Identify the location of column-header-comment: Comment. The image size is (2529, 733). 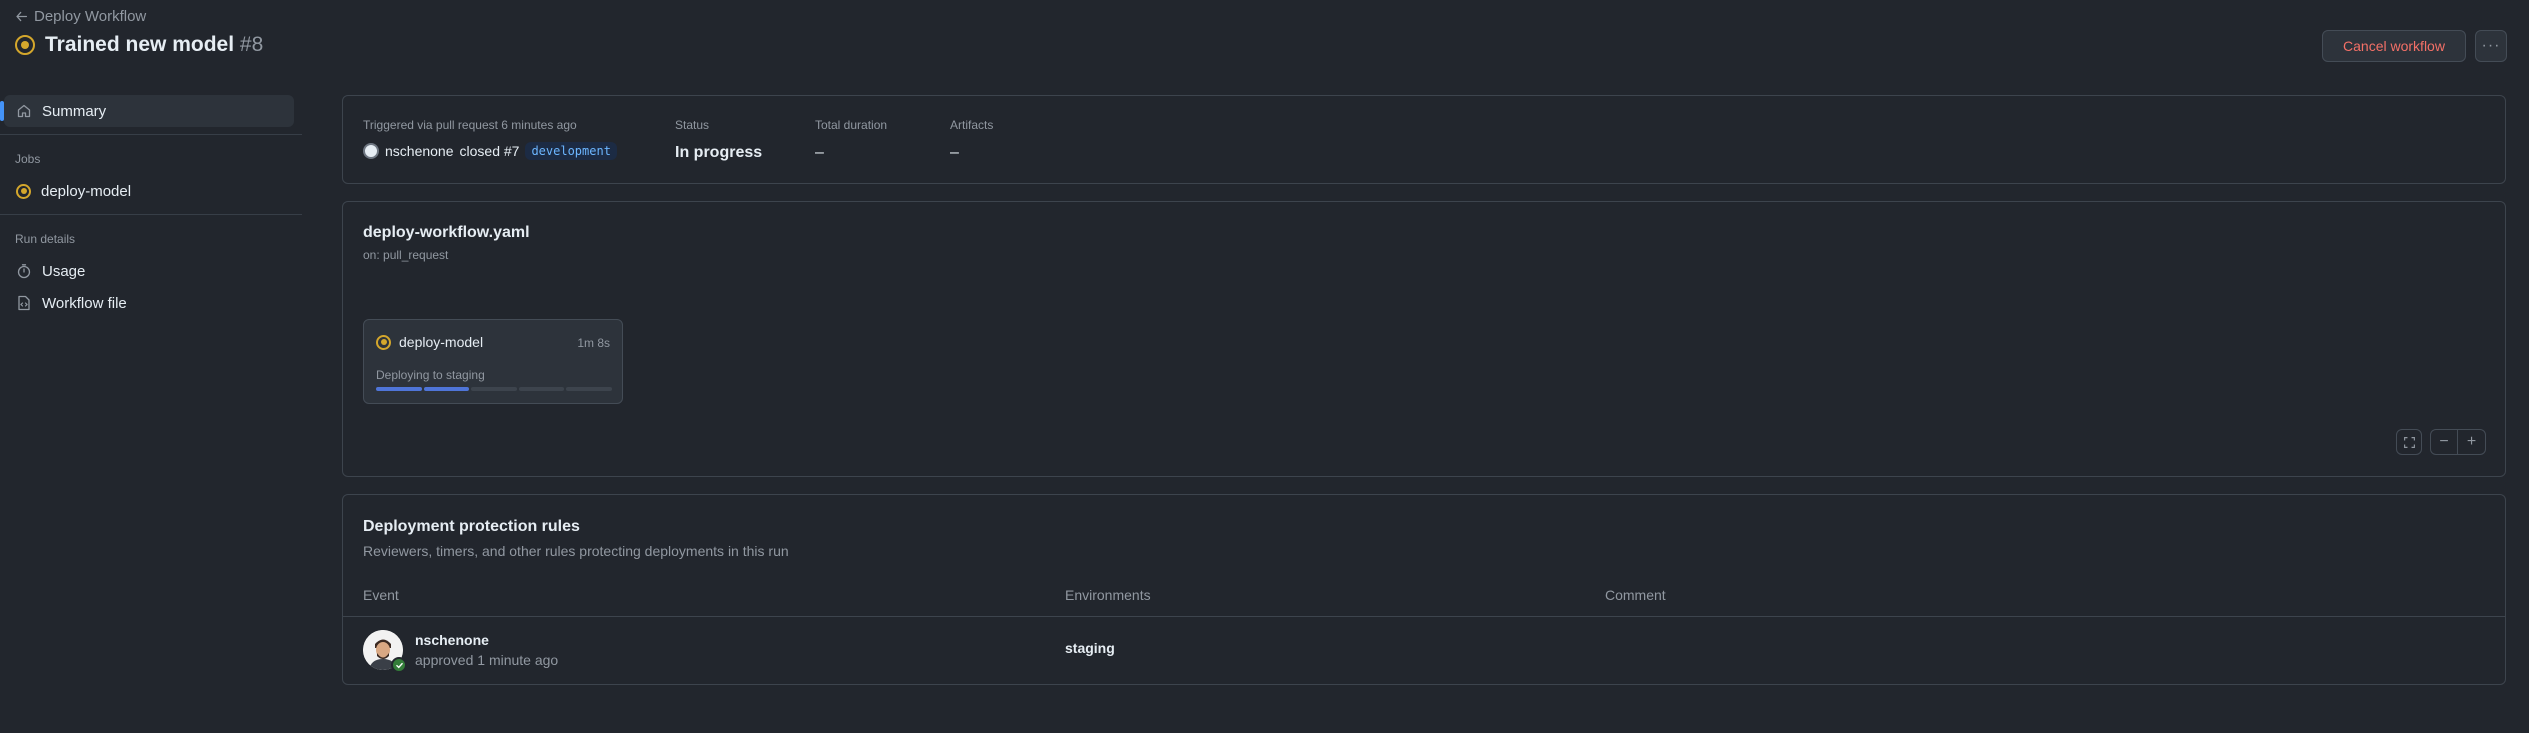
(1635, 595).